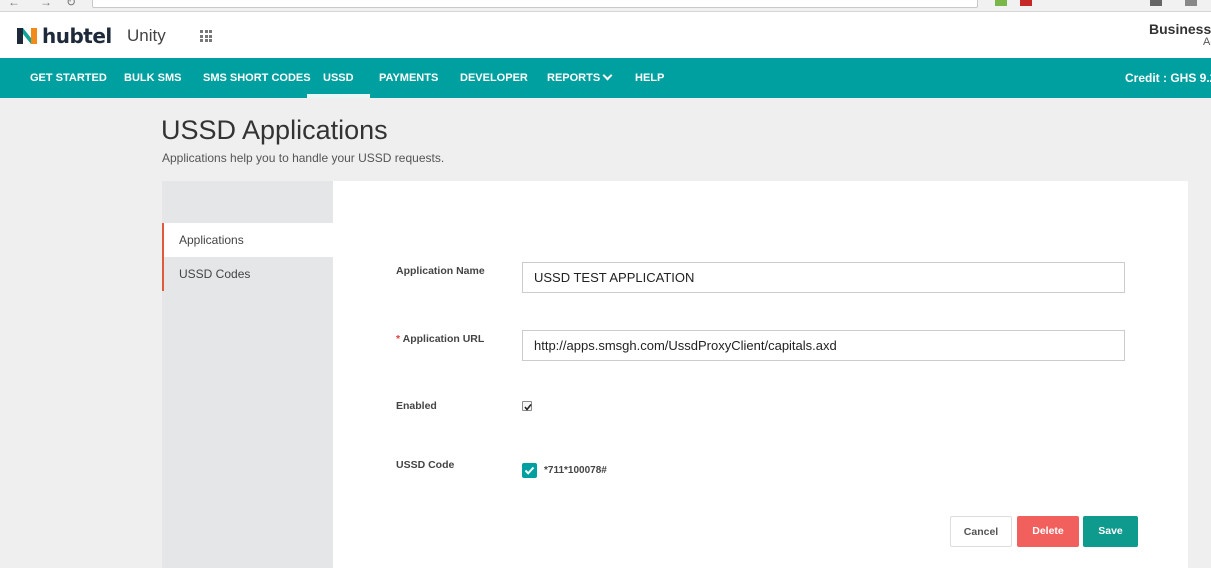 The image size is (1211, 568). Describe the element at coordinates (215, 274) in the screenshot. I see `sidebar-item-label: USSD Codes` at that location.